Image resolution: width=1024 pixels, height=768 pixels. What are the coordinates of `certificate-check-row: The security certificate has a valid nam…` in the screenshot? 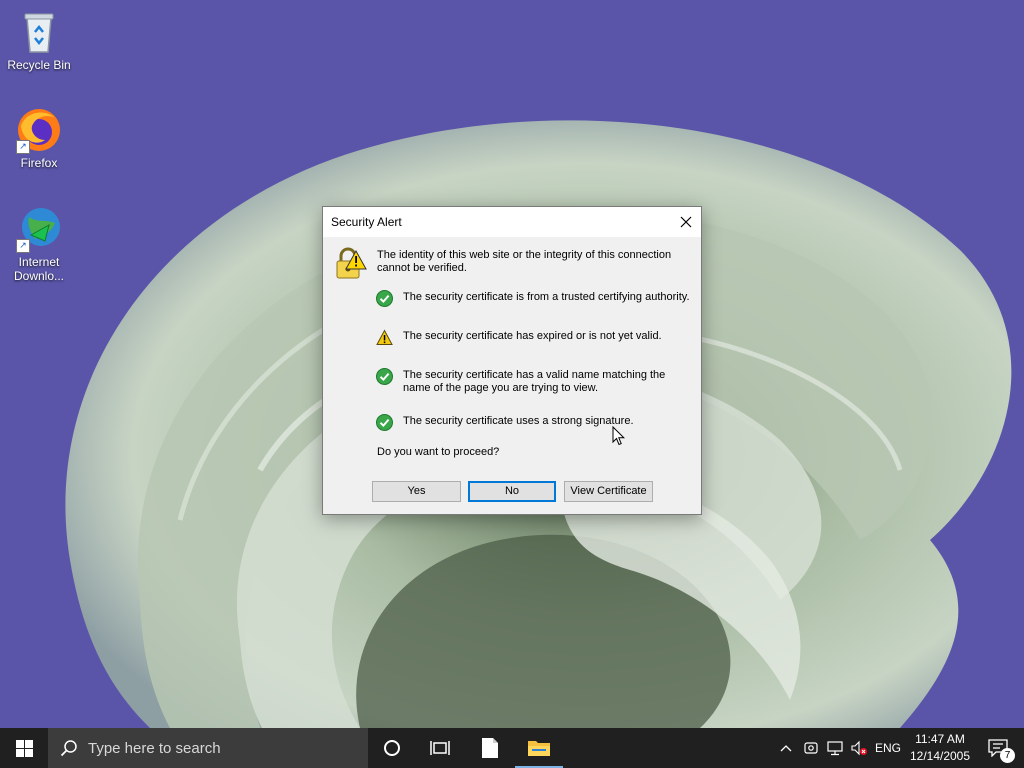 It's located at (535, 381).